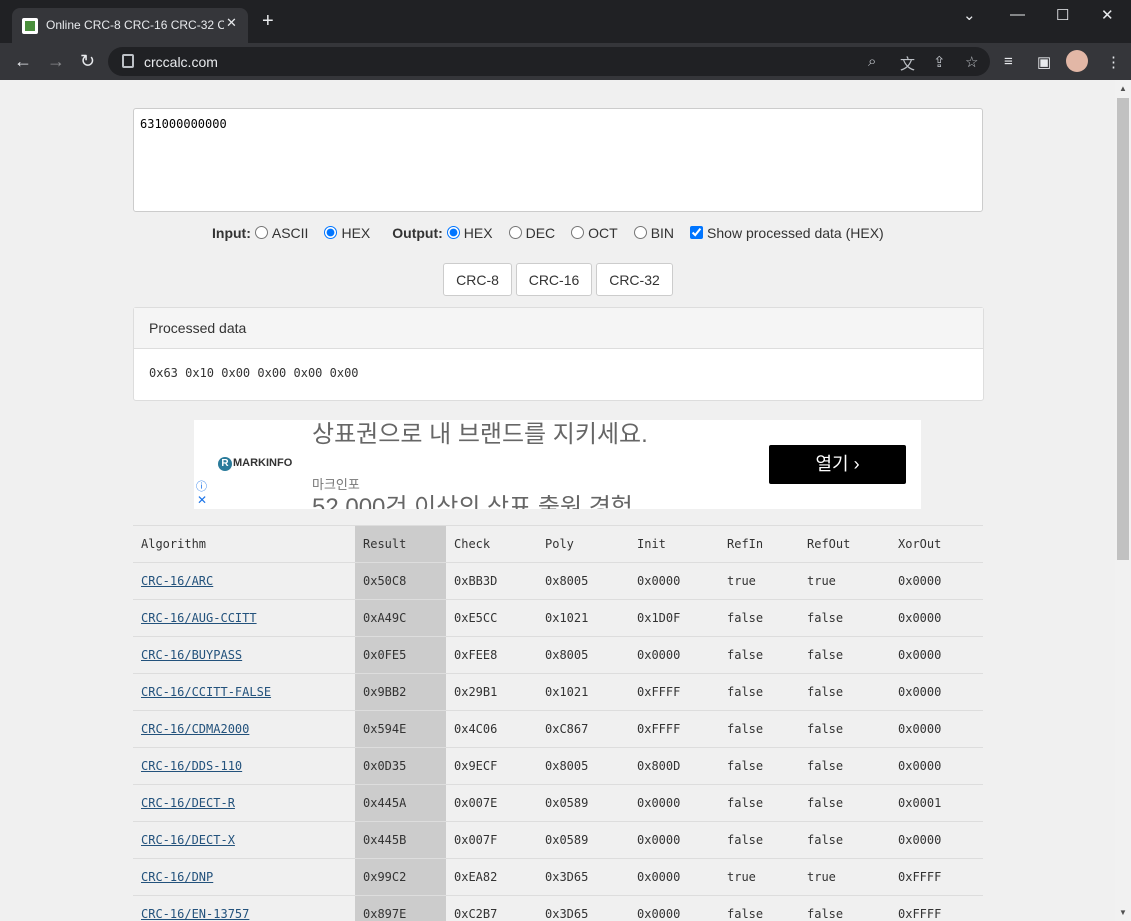 This screenshot has height=921, width=1131. I want to click on algorithm-link: CRC-16/DECT-X, so click(188, 840).